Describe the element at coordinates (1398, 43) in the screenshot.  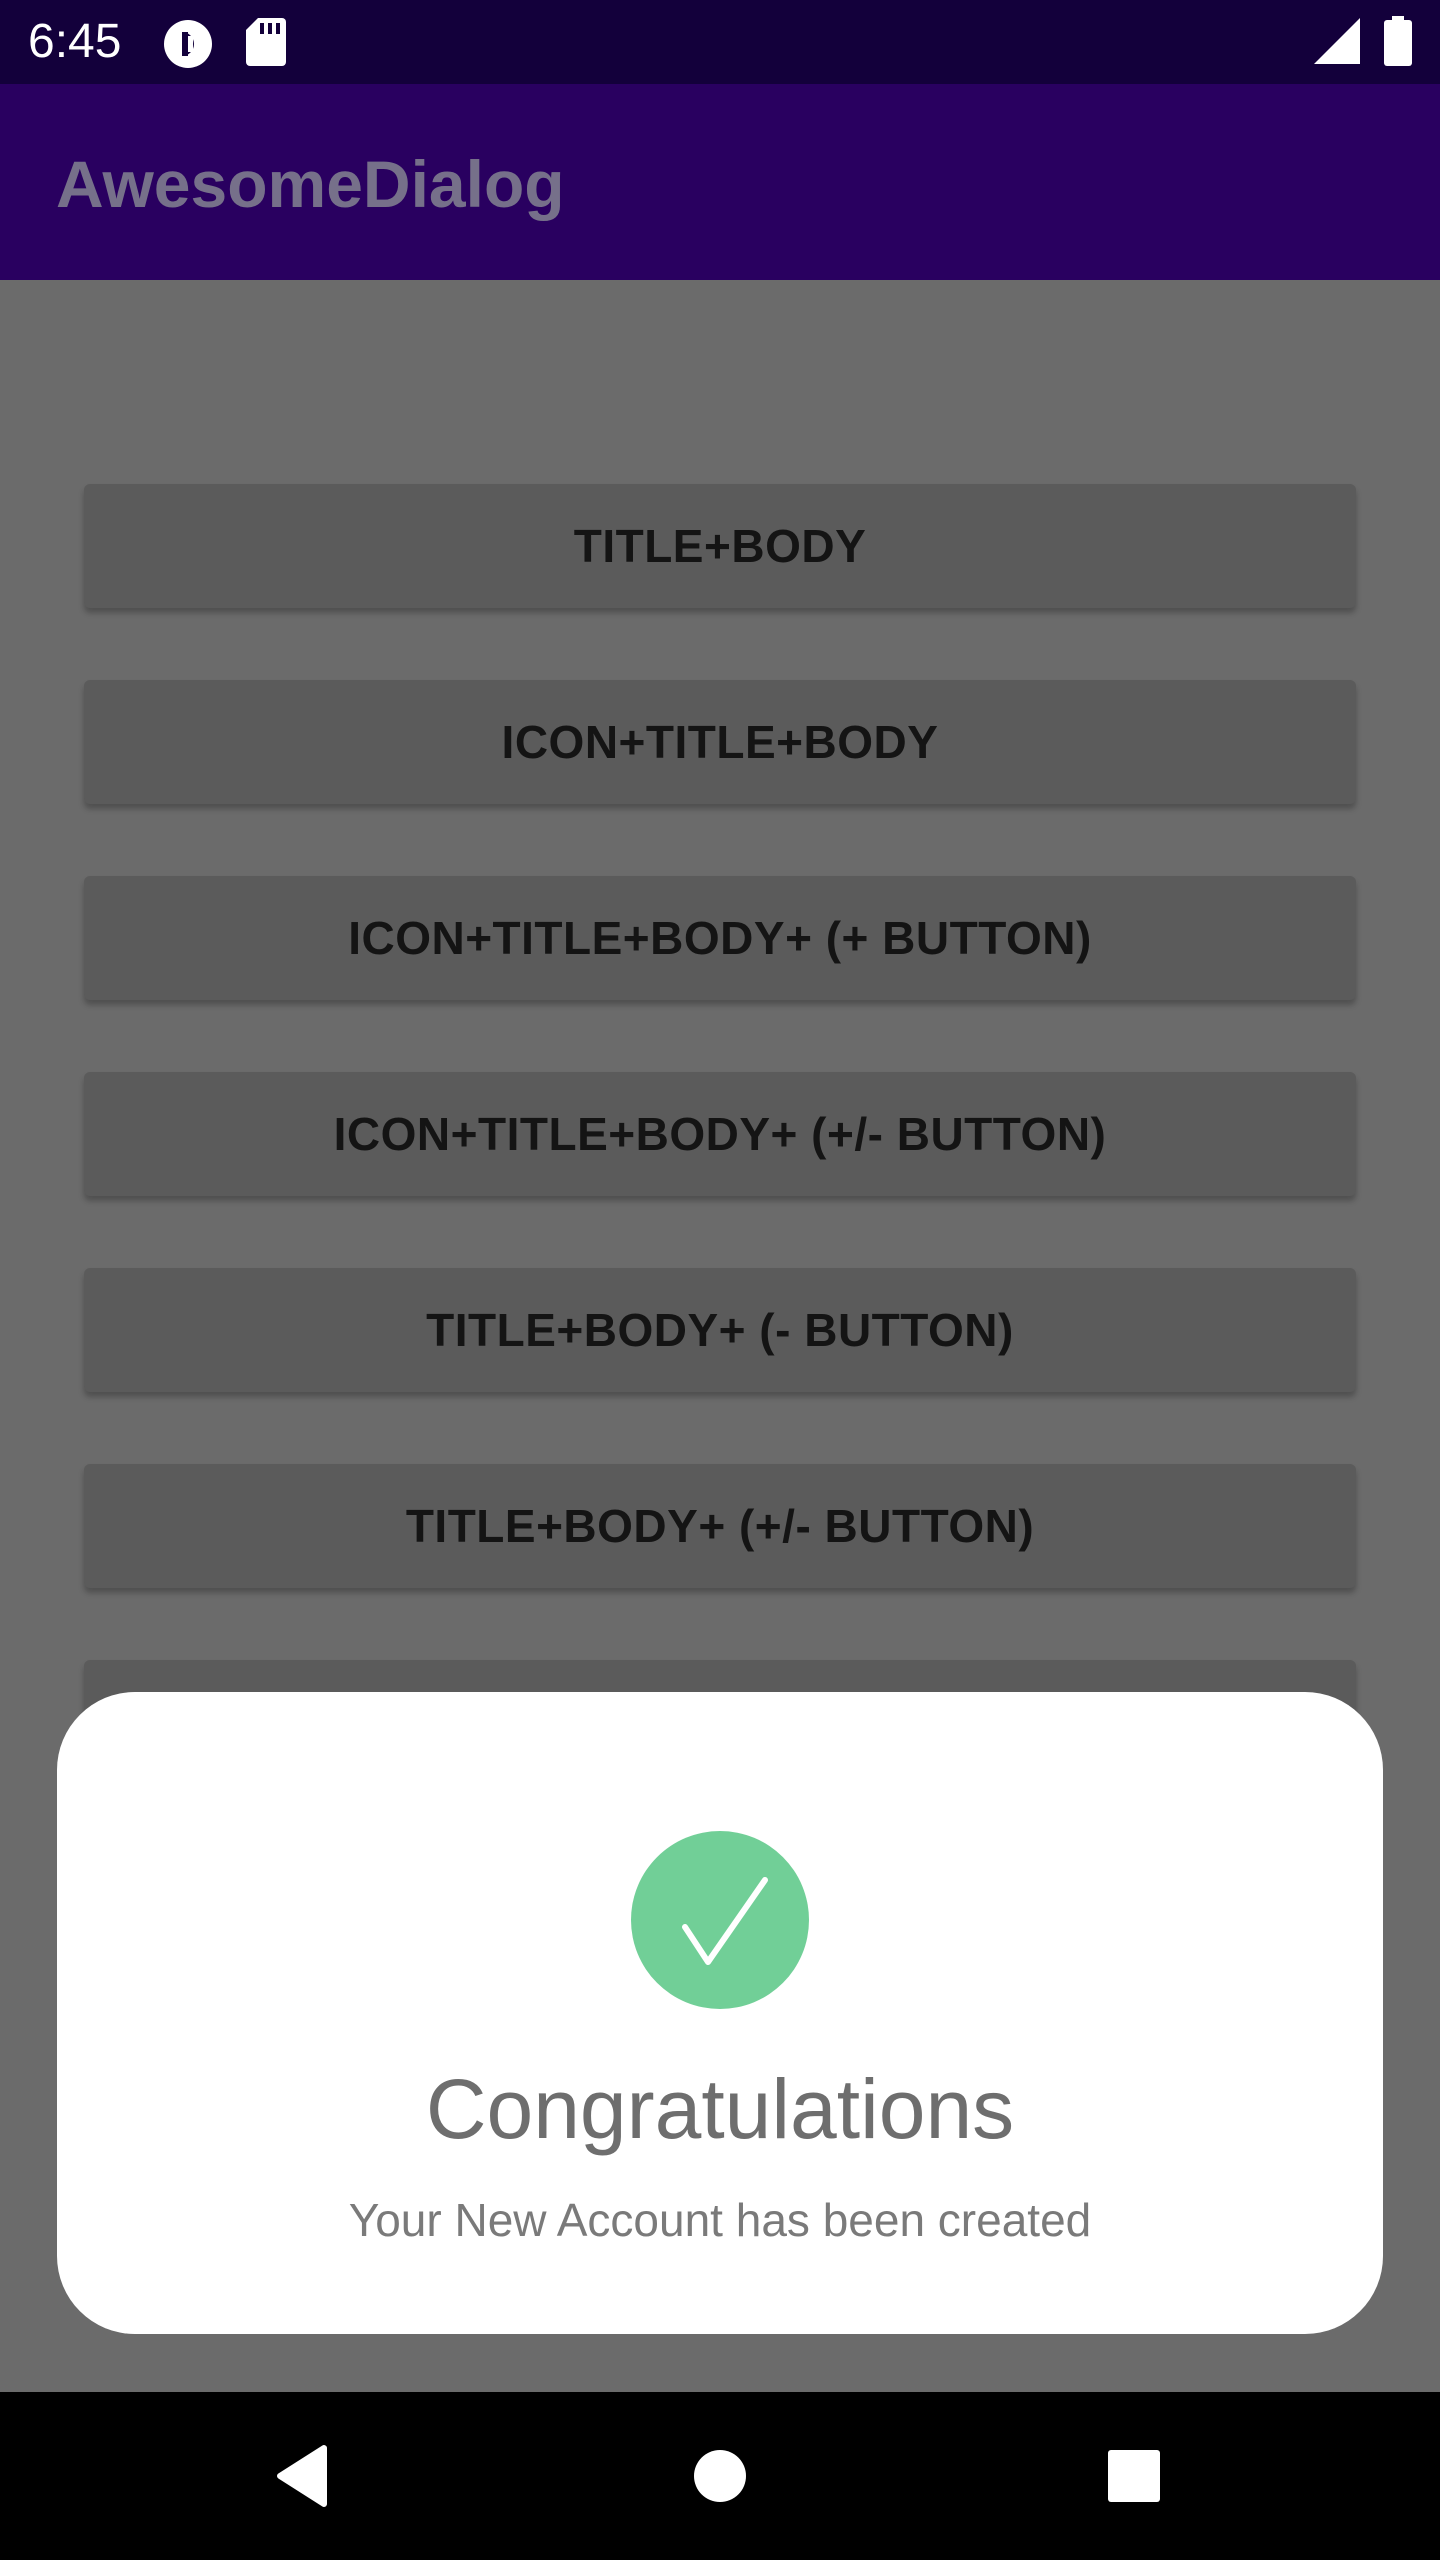
I see `battery-icon` at that location.